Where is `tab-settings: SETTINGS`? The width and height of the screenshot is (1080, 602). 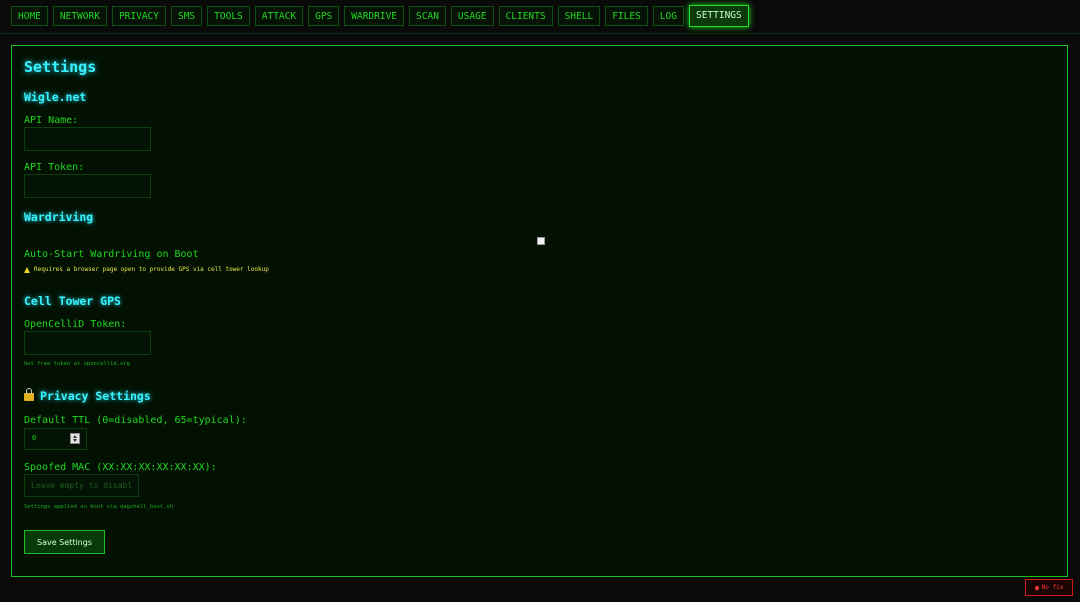 tab-settings: SETTINGS is located at coordinates (718, 16).